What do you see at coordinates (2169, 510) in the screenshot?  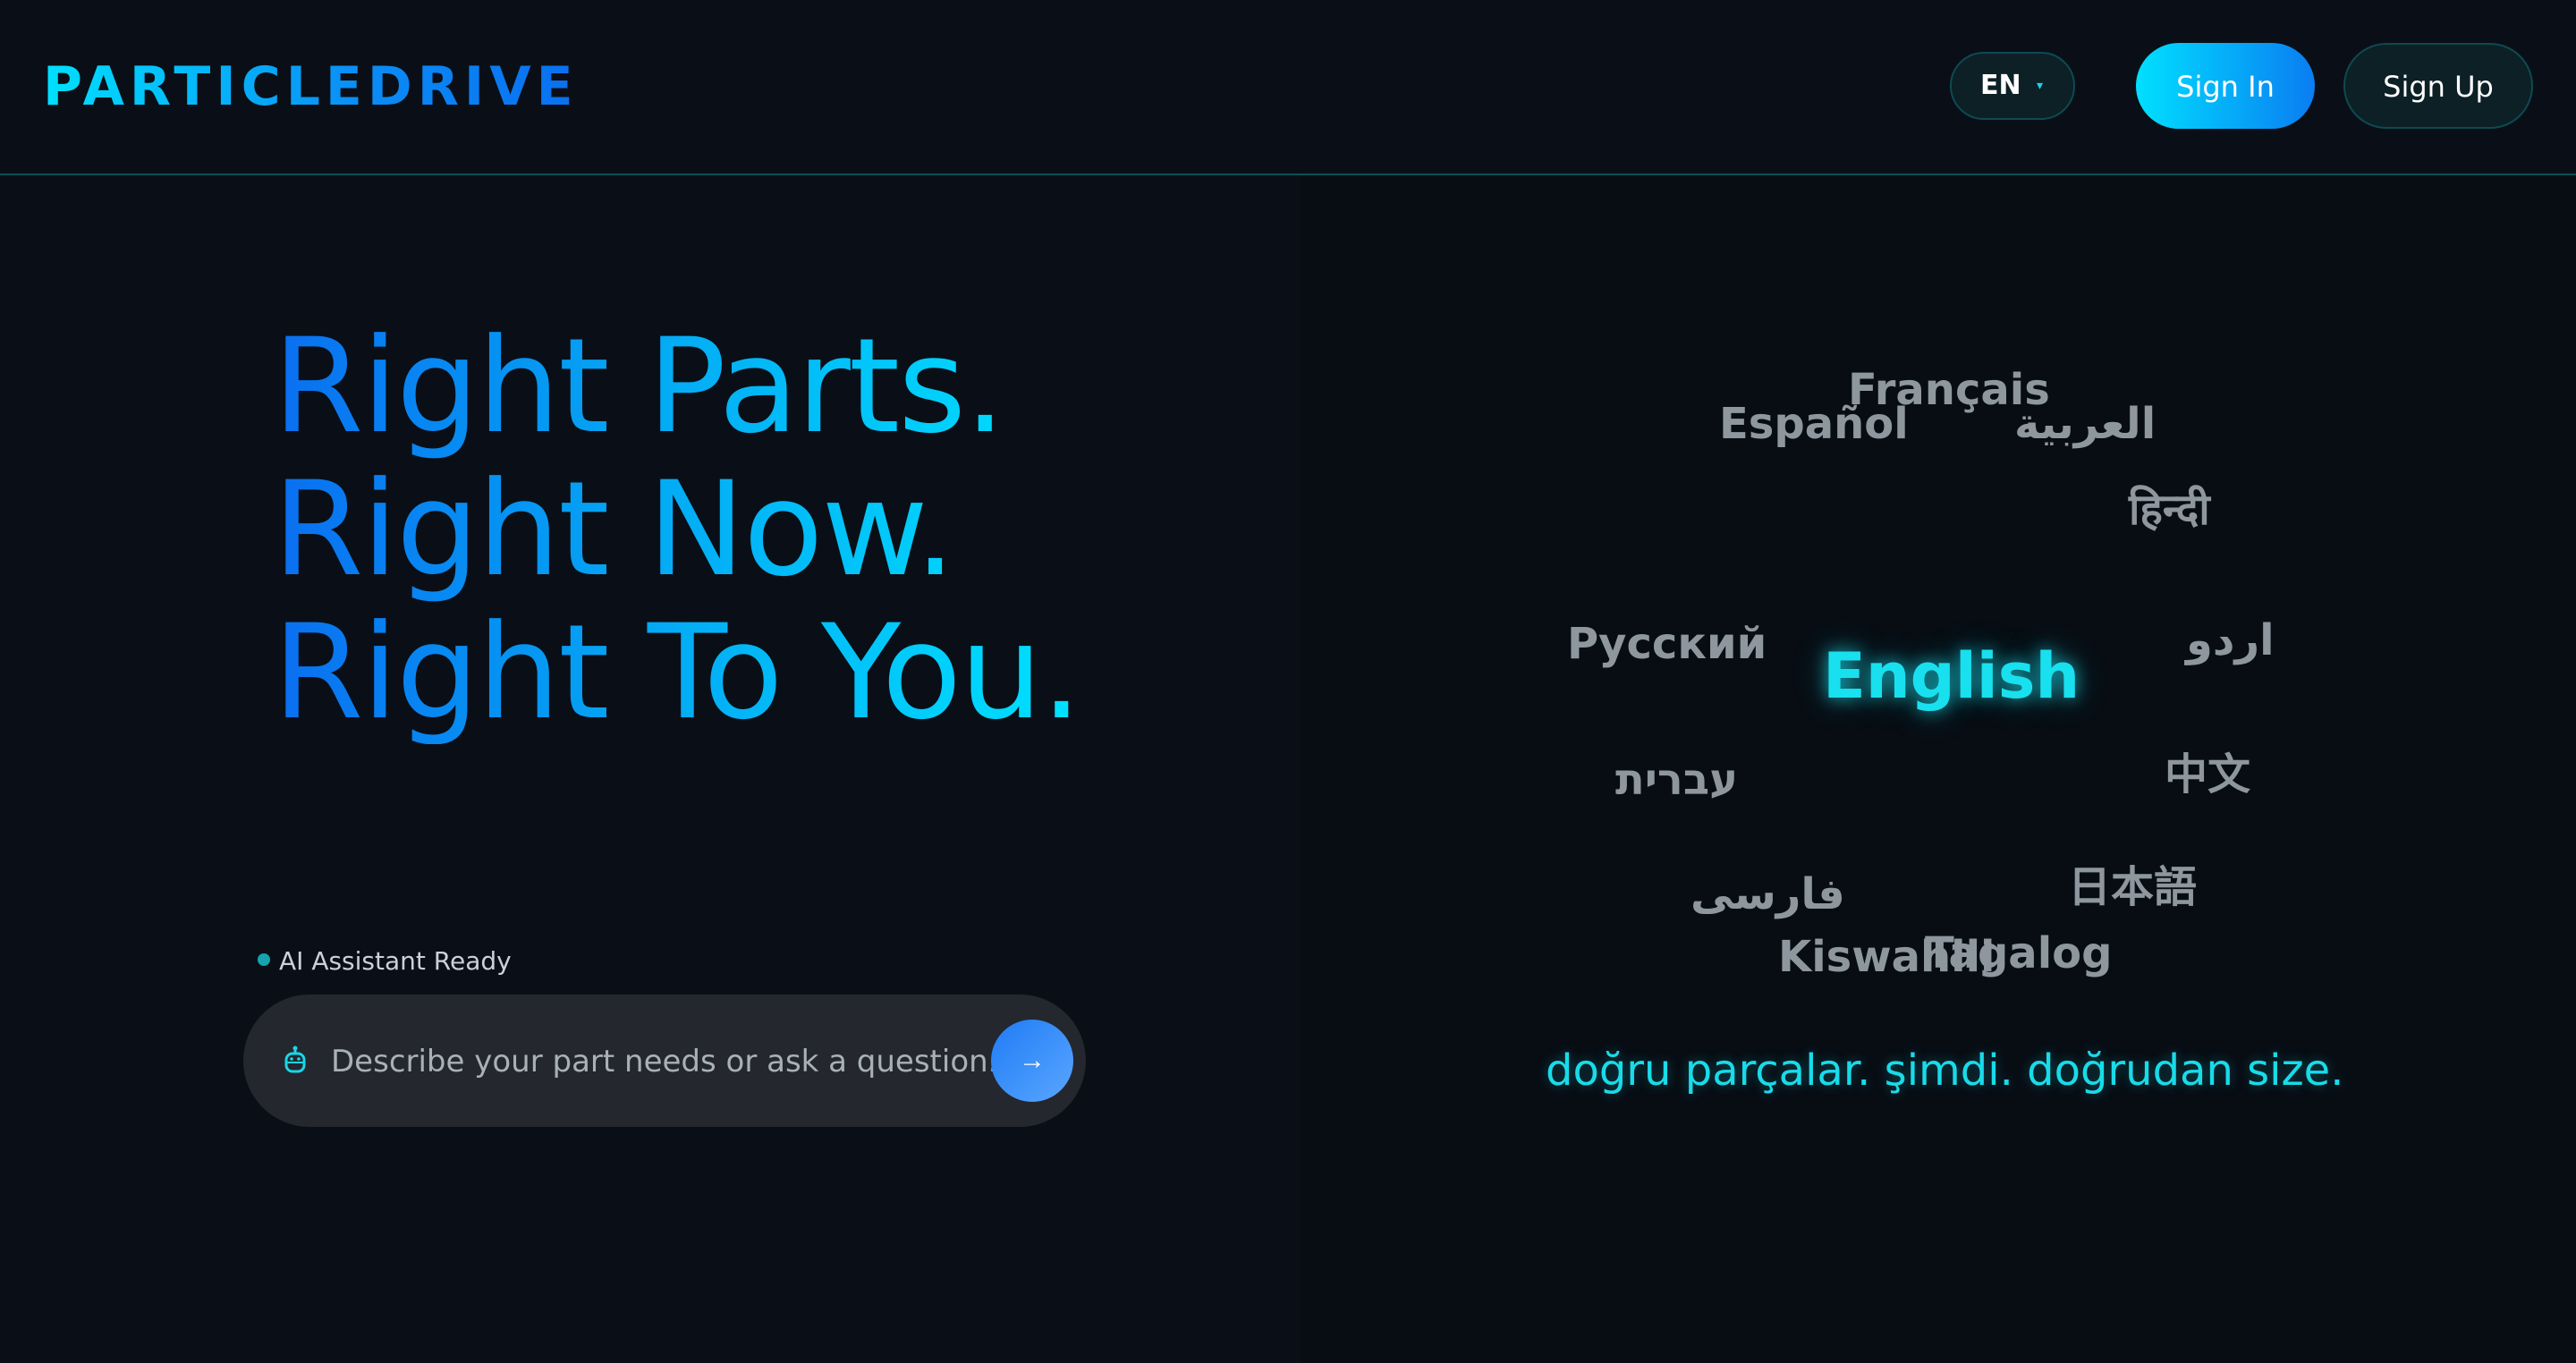 I see `language-word: हिन्दी` at bounding box center [2169, 510].